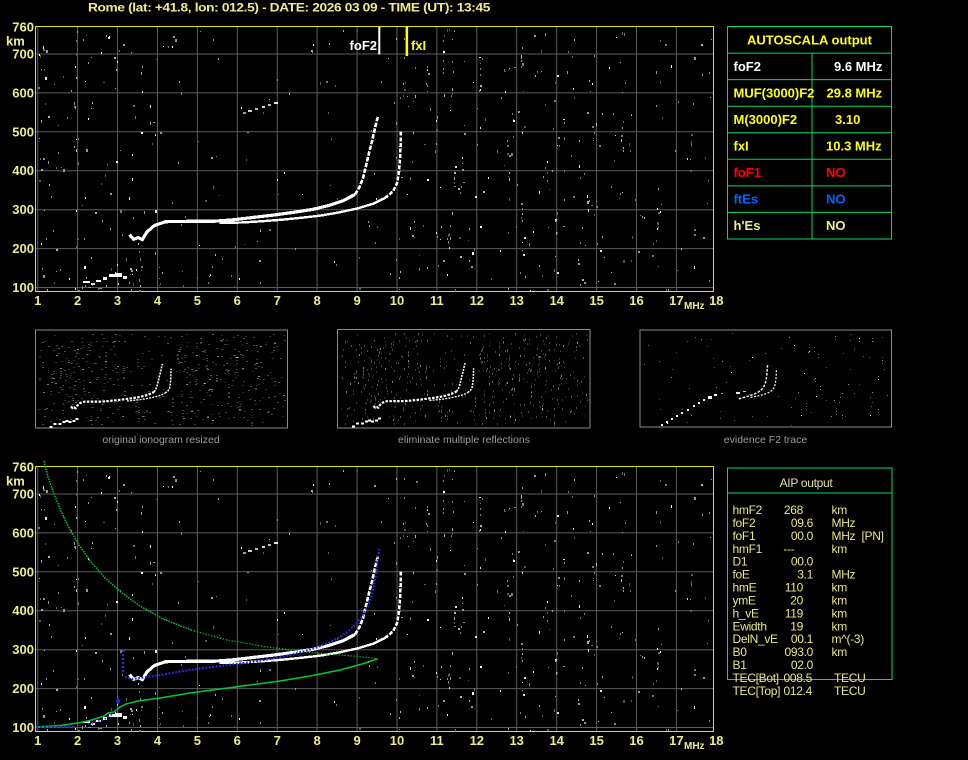  What do you see at coordinates (741, 575) in the screenshot?
I see `svg-text: foE` at bounding box center [741, 575].